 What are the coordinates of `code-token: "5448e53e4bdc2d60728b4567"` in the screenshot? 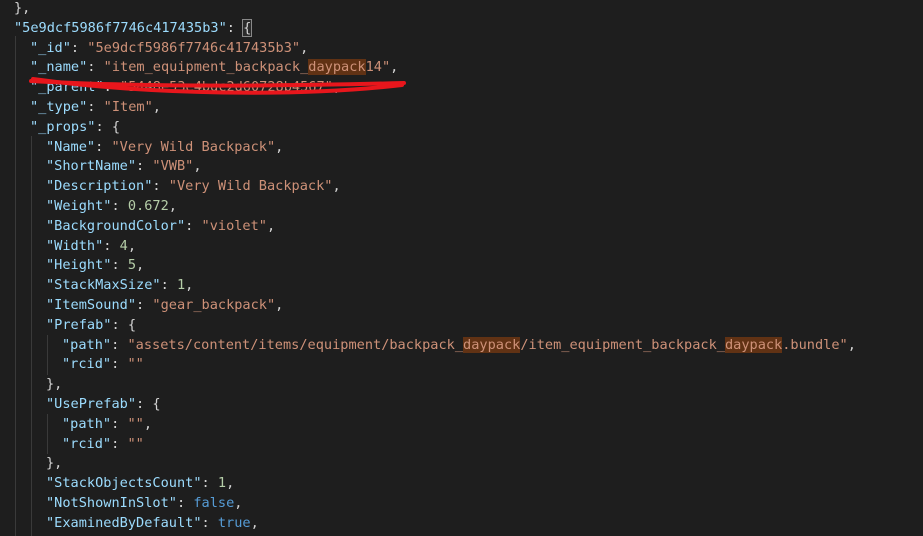 It's located at (226, 87).